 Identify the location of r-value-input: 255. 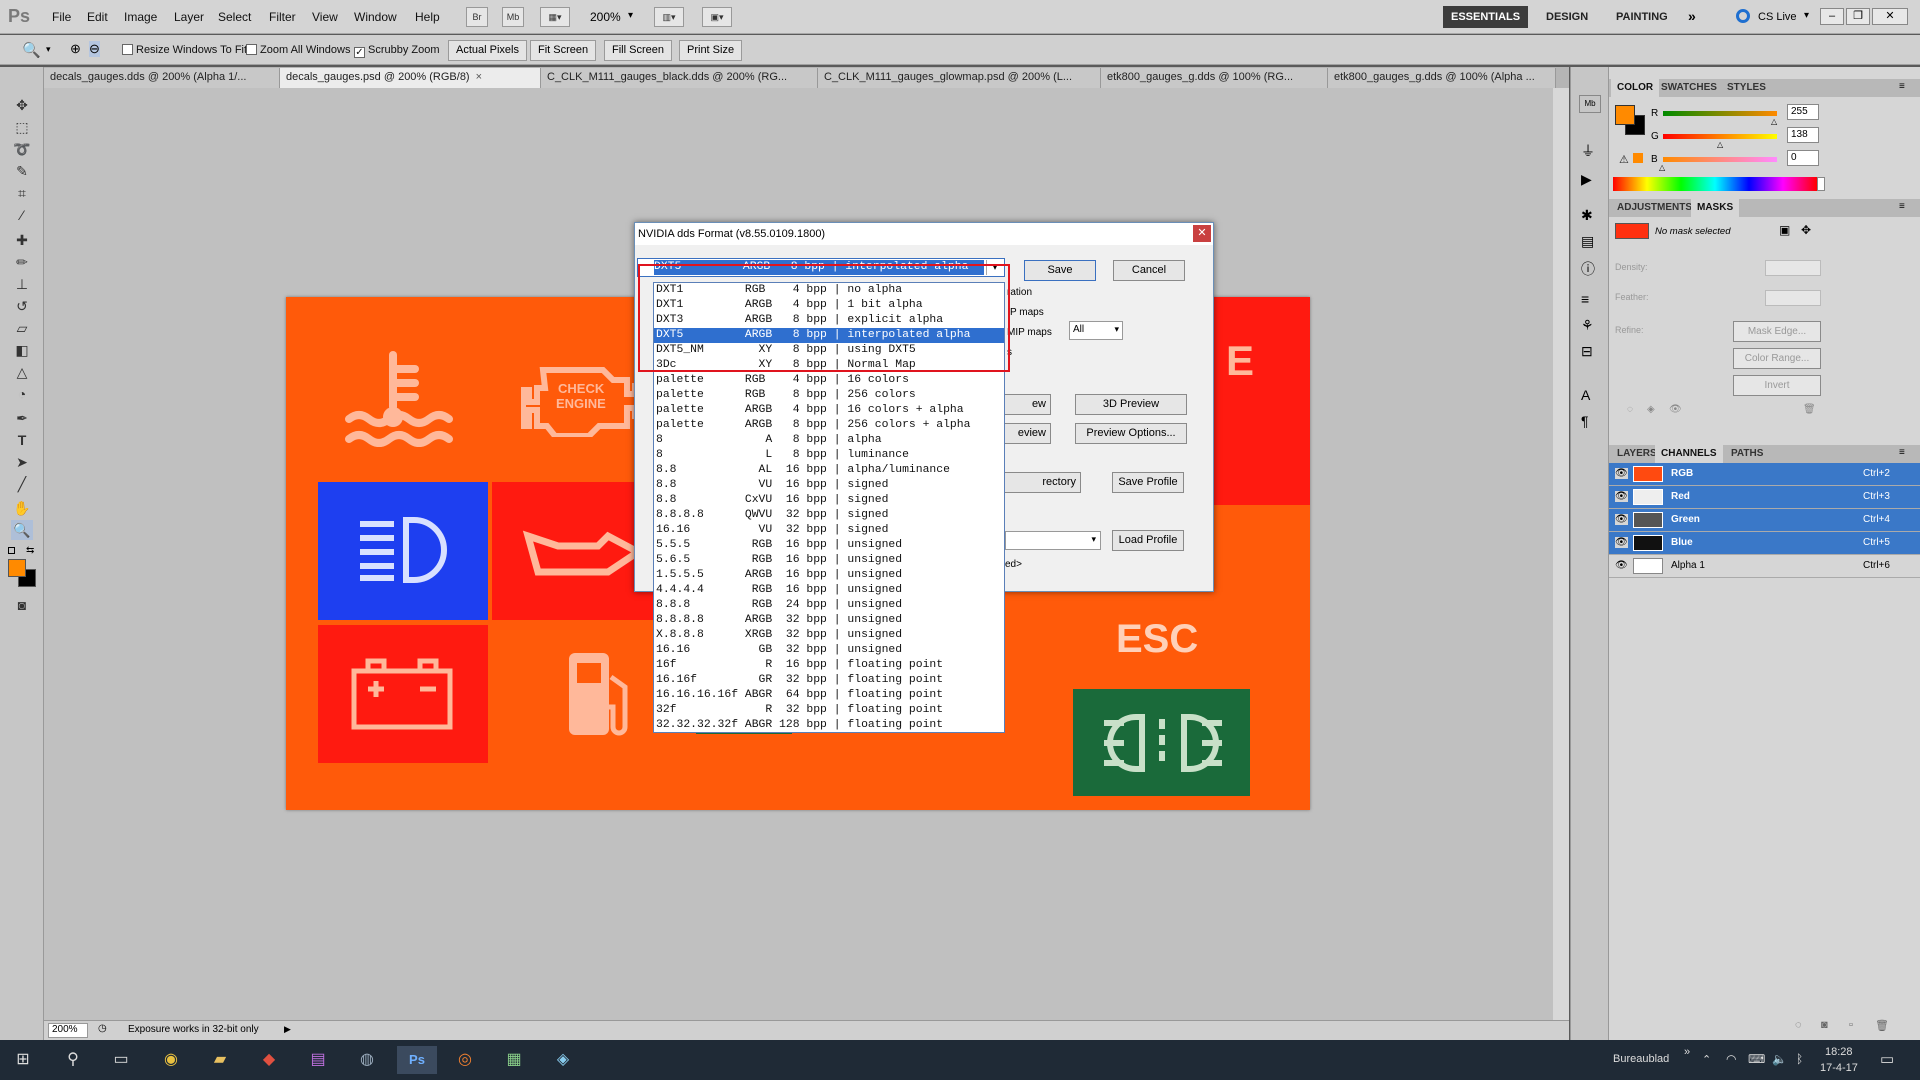
(1803, 112).